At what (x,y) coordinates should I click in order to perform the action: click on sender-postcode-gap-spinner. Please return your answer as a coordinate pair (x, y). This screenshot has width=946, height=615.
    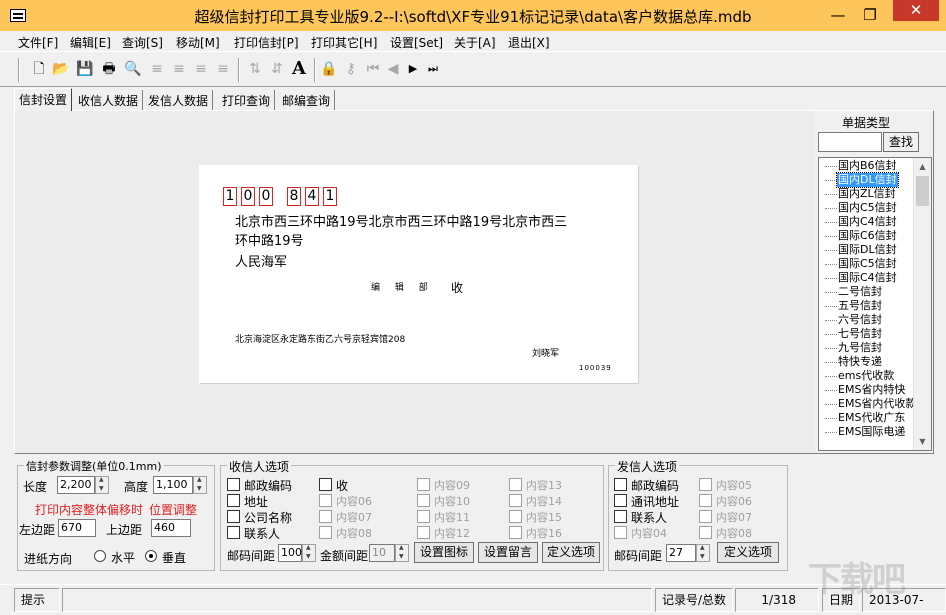
    Looking at the image, I should click on (703, 553).